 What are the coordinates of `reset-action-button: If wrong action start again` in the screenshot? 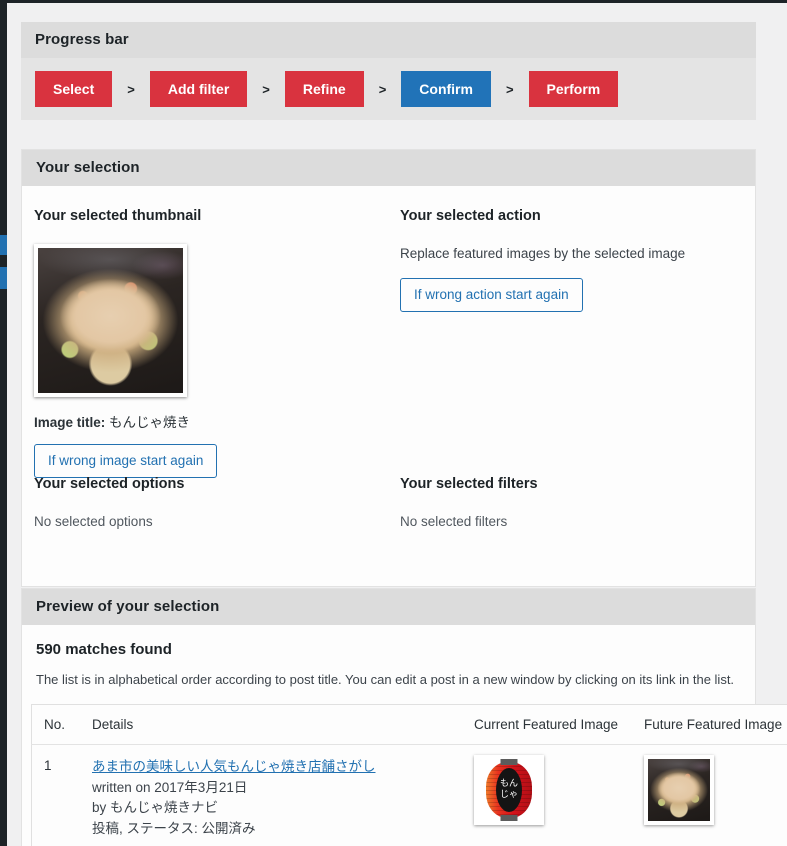 It's located at (491, 294).